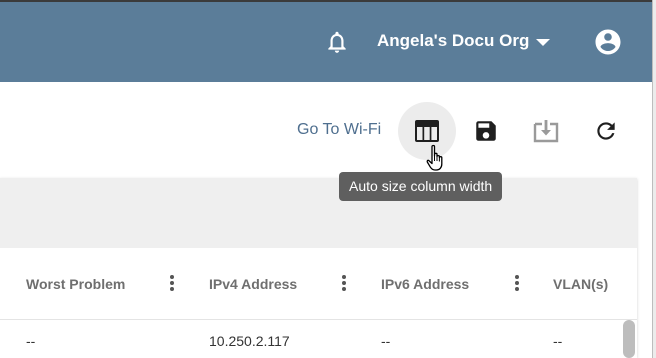  What do you see at coordinates (253, 284) in the screenshot?
I see `column-header-ipv4: IPv4 Address` at bounding box center [253, 284].